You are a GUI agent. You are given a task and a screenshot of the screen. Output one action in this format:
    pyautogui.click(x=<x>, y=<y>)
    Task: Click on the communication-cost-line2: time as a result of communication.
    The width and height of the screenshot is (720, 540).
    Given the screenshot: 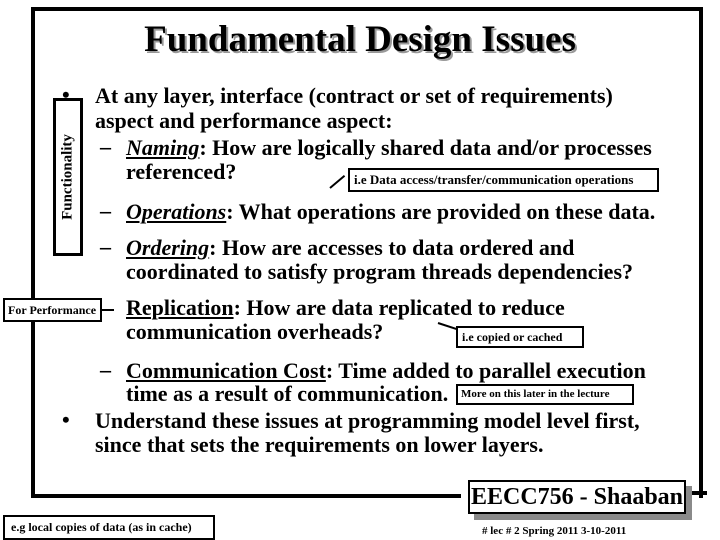 What is the action you would take?
    pyautogui.click(x=287, y=393)
    